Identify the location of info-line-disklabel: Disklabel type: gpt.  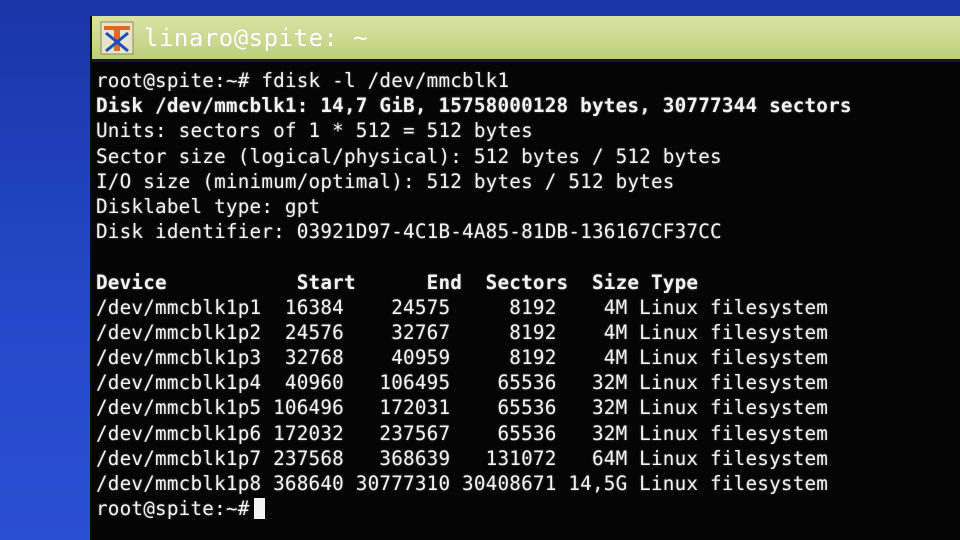
(208, 206).